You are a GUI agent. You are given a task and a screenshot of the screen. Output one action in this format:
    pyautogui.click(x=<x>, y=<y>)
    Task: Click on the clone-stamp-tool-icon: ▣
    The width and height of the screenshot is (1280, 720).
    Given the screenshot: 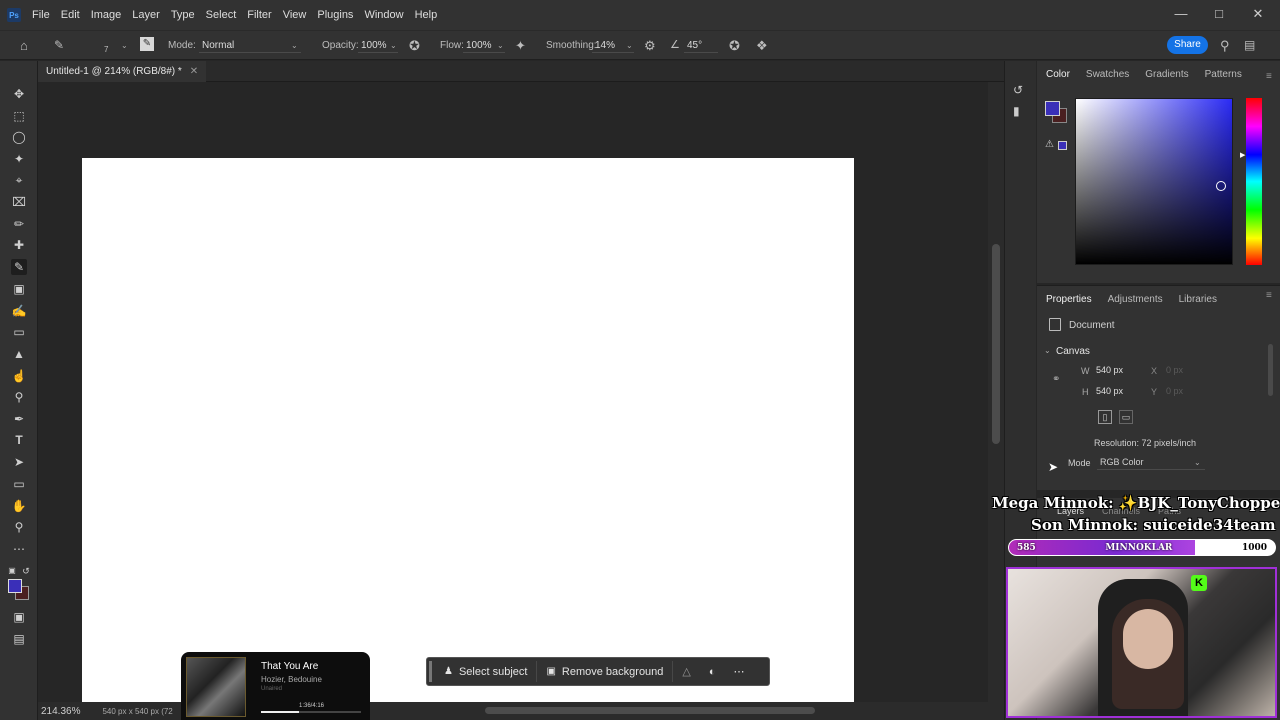 What is the action you would take?
    pyautogui.click(x=19, y=289)
    